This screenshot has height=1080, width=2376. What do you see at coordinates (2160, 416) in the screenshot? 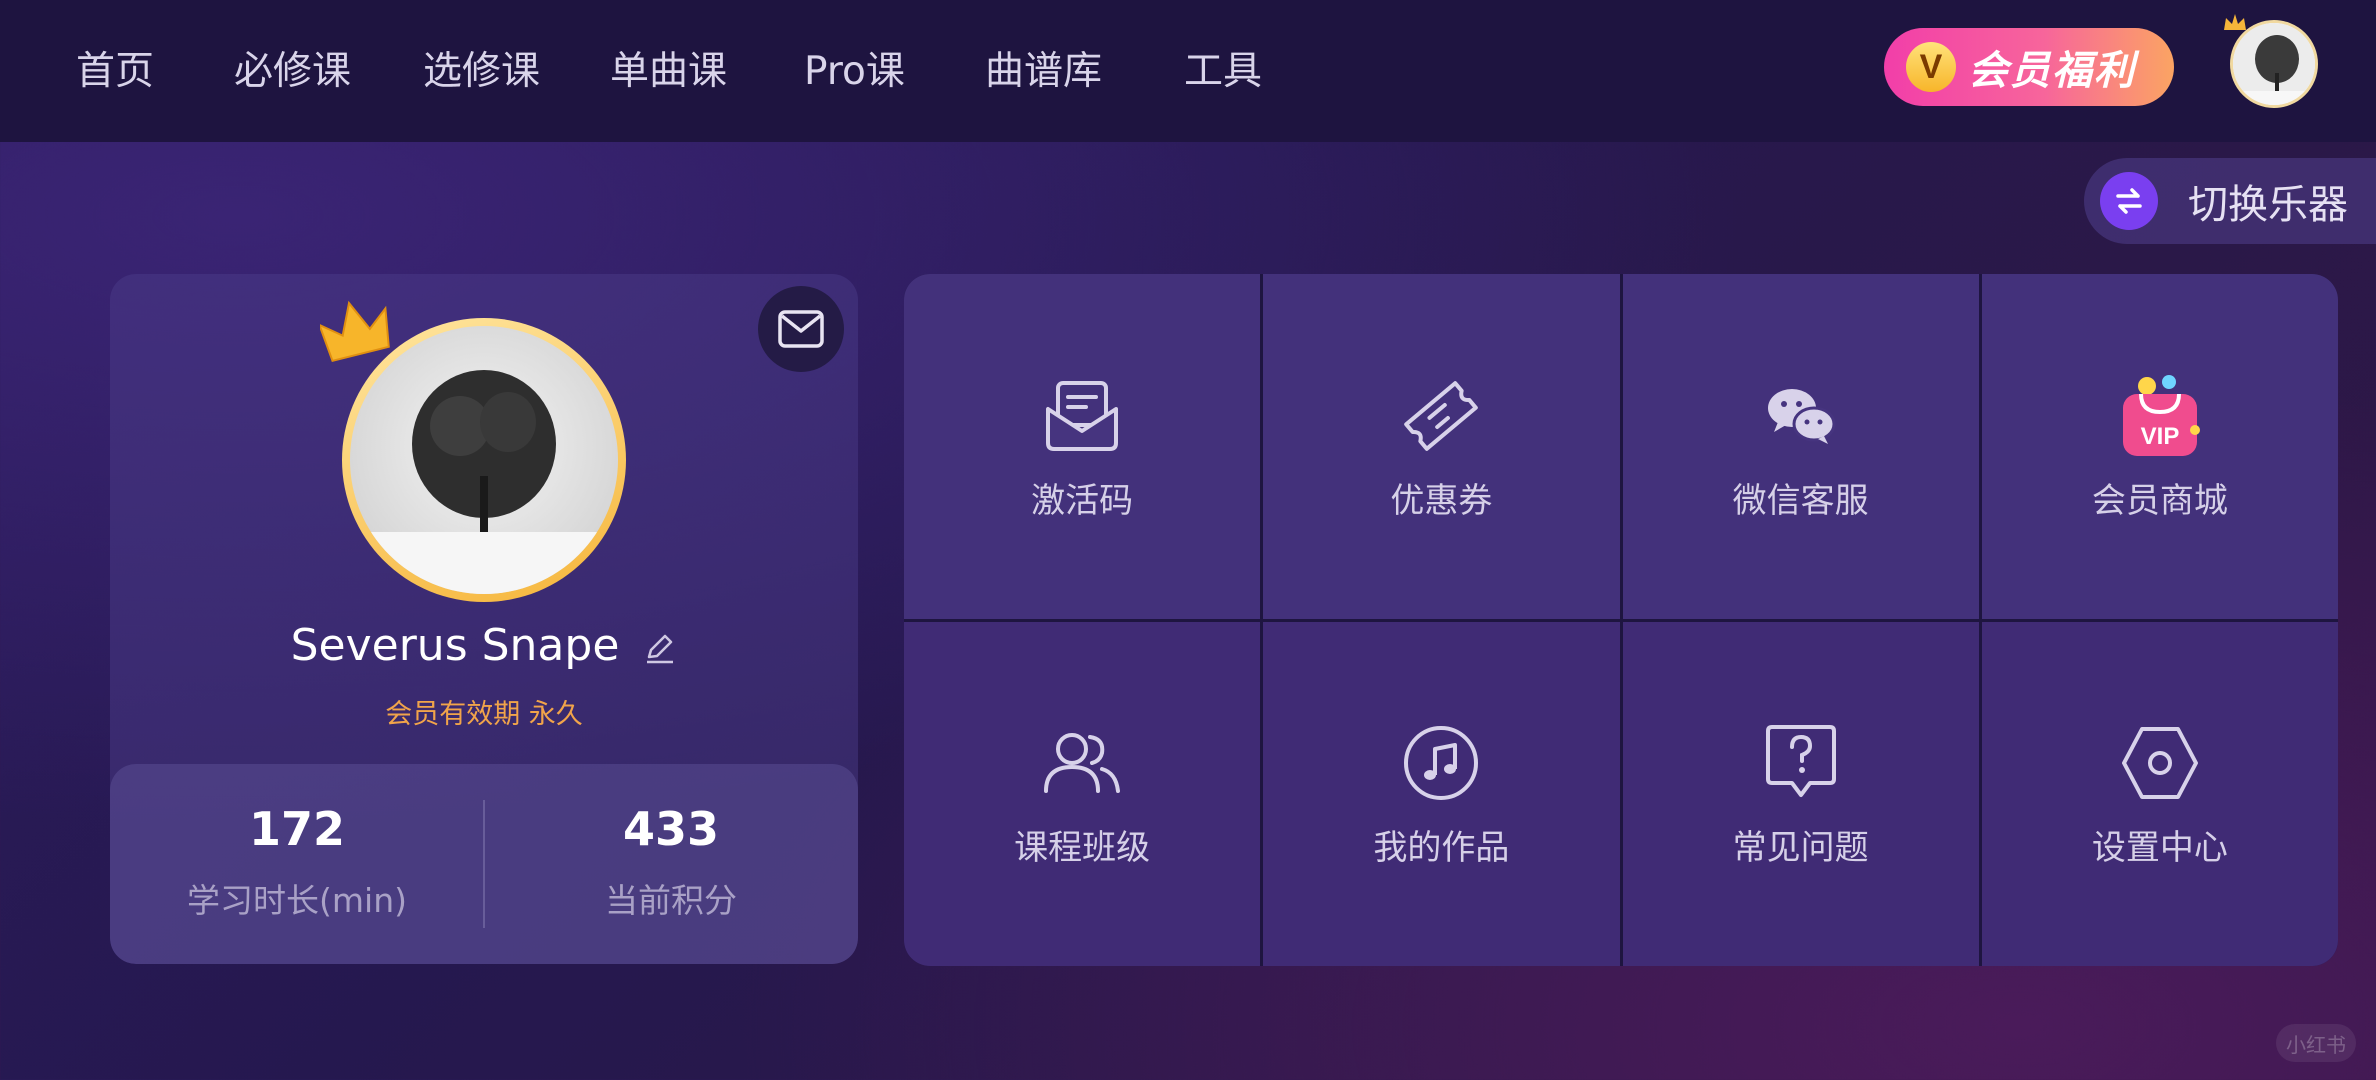
I see `vip-mall-icon: VIP` at bounding box center [2160, 416].